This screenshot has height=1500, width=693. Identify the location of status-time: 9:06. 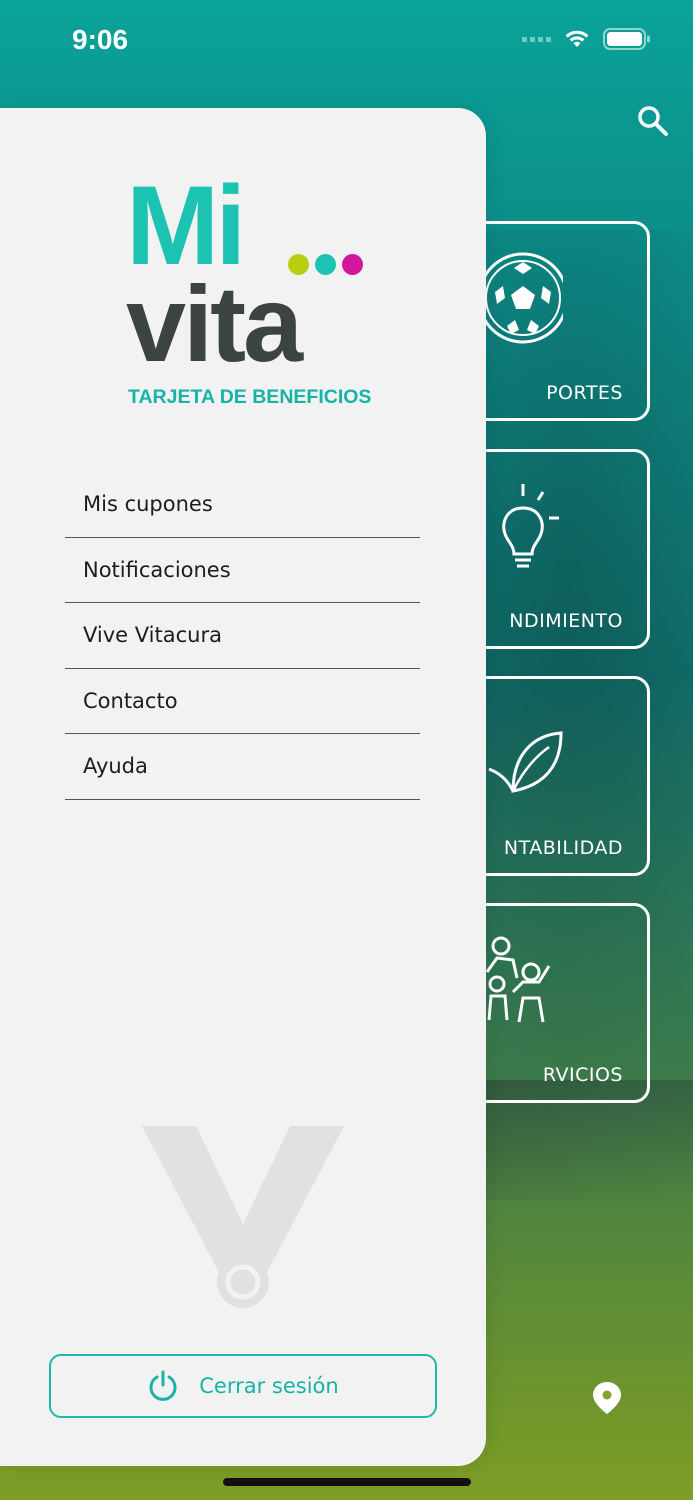
(100, 39).